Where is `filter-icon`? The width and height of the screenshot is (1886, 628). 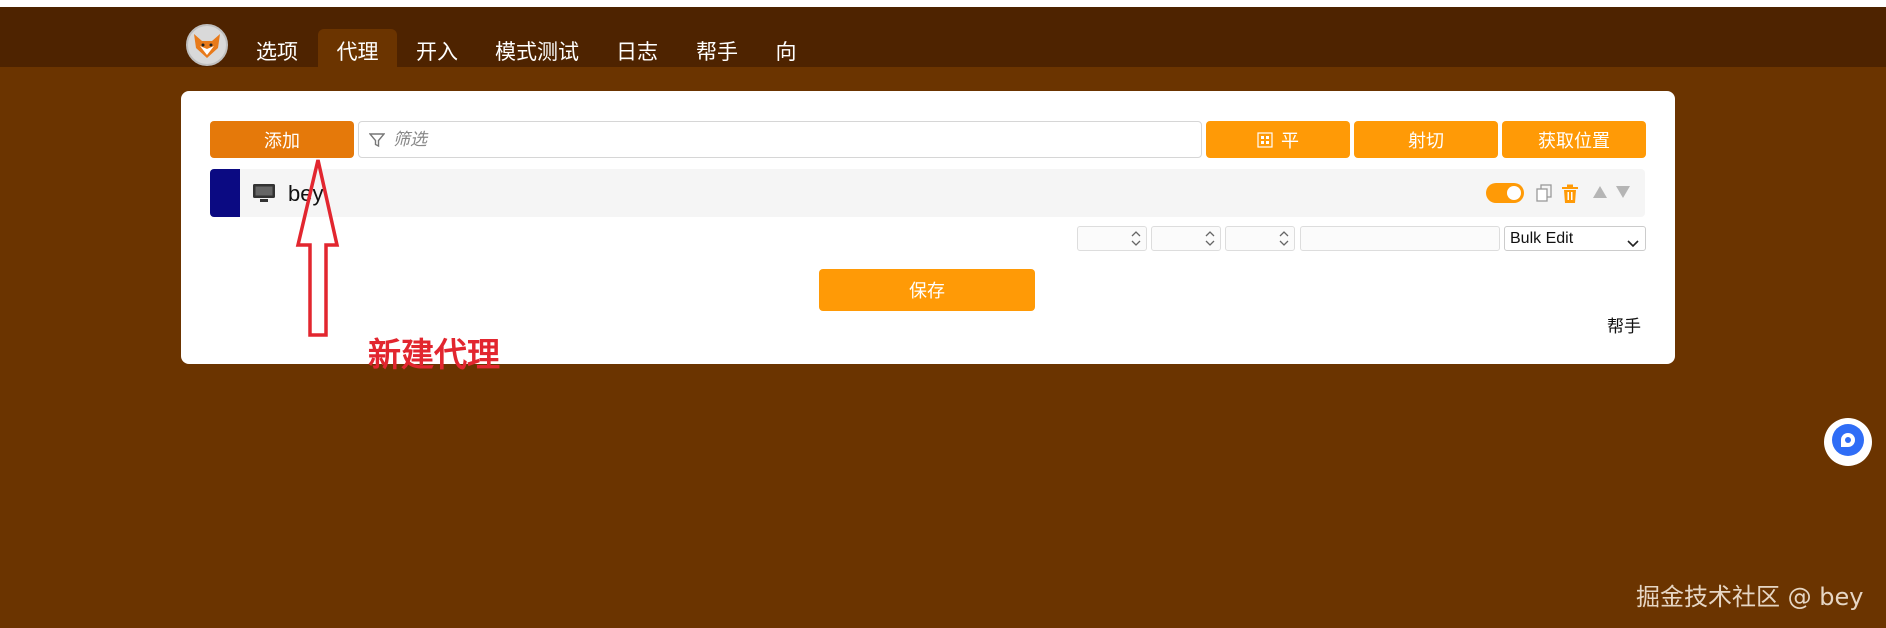
filter-icon is located at coordinates (377, 142).